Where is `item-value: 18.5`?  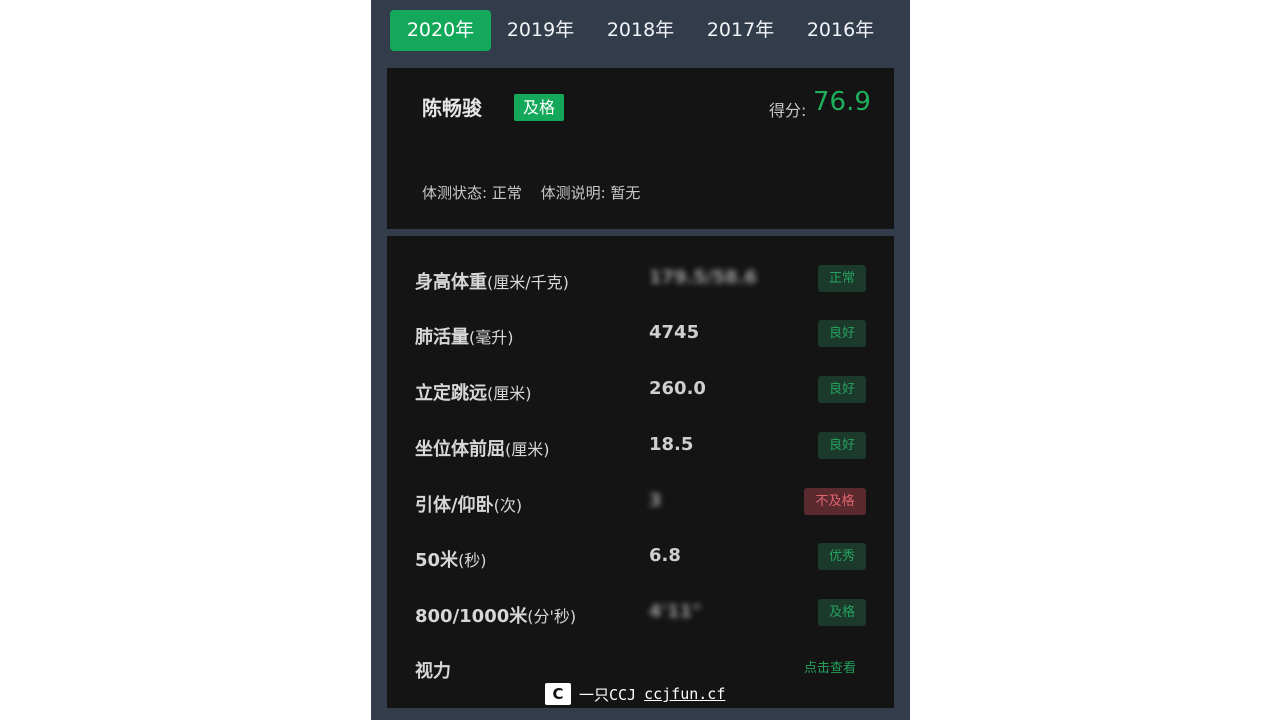
item-value: 18.5 is located at coordinates (671, 444).